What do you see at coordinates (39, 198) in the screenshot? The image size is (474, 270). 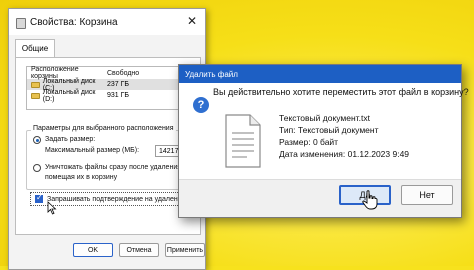 I see `confirm-delete-checkbox` at bounding box center [39, 198].